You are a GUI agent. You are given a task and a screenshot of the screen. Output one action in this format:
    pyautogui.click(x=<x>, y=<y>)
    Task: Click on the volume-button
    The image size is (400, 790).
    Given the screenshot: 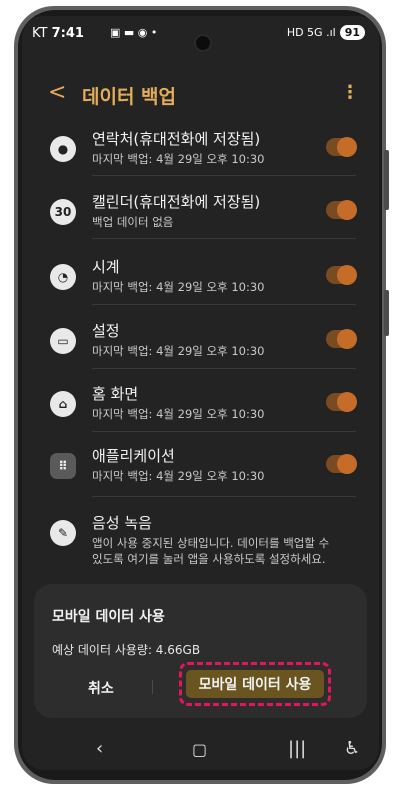 What is the action you would take?
    pyautogui.click(x=386, y=180)
    